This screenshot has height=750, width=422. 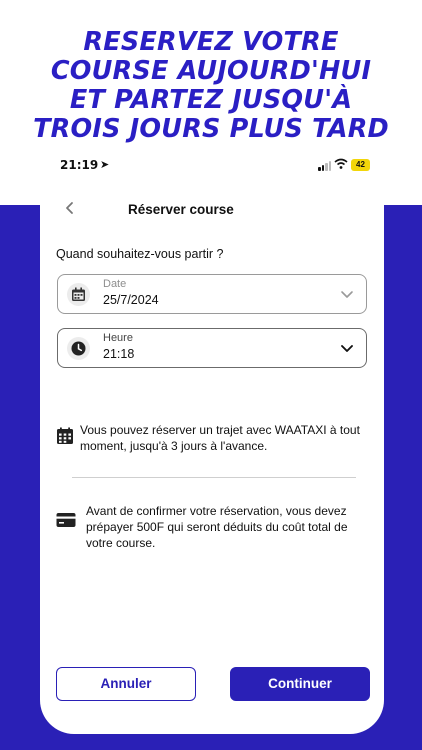 I want to click on wifi-icon, so click(x=341, y=165).